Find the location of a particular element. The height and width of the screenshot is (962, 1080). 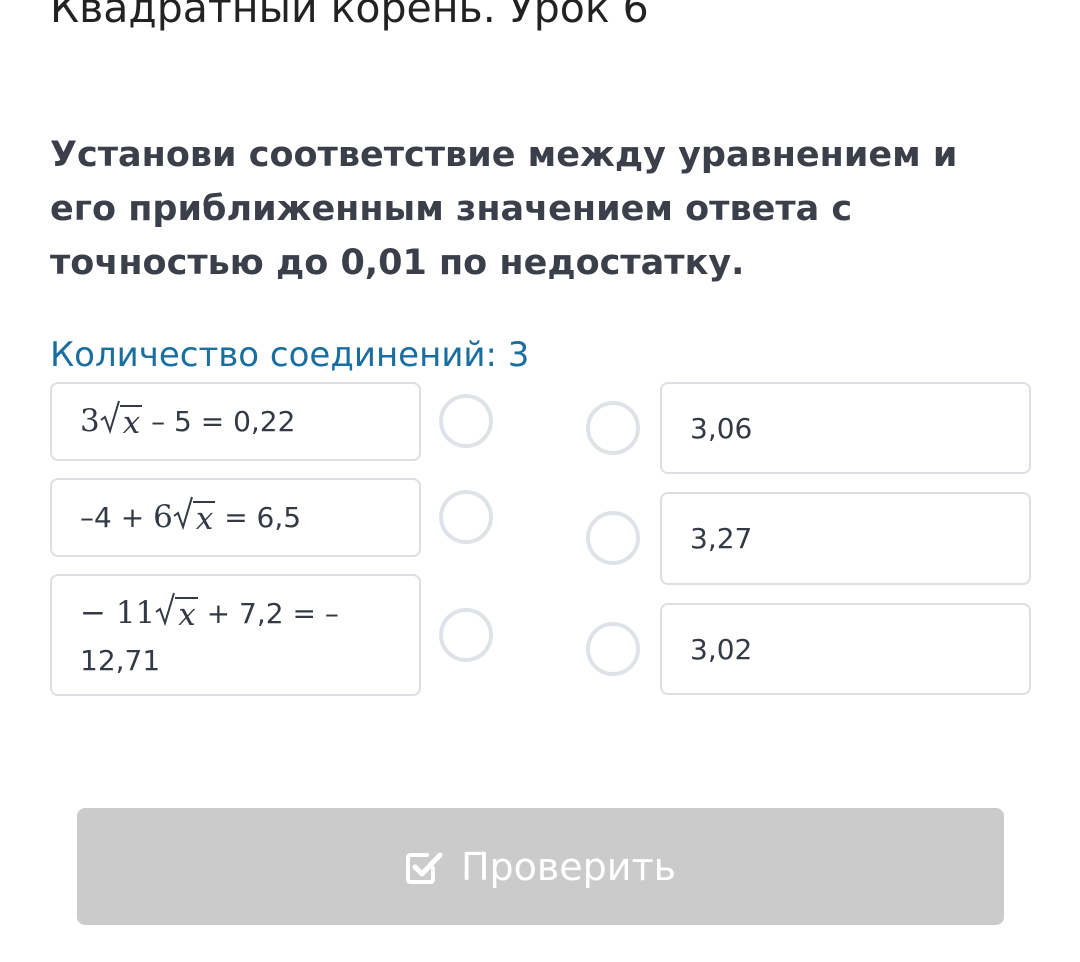

equation-rest-continued: 12,71 is located at coordinates (120, 660).